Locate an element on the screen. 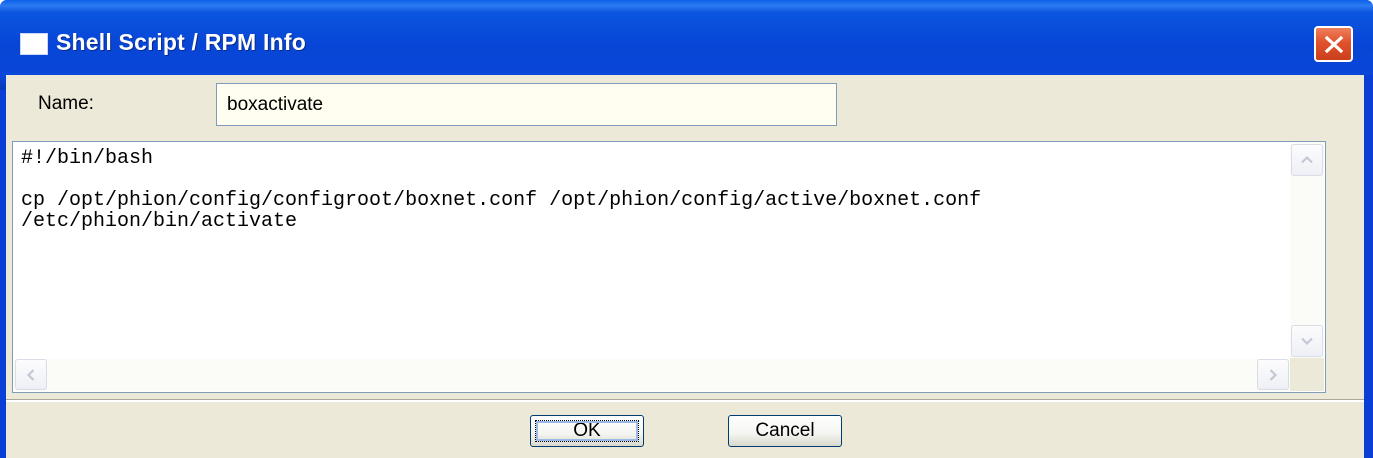 Image resolution: width=1373 pixels, height=458 pixels. chevron-up-icon is located at coordinates (1307, 159).